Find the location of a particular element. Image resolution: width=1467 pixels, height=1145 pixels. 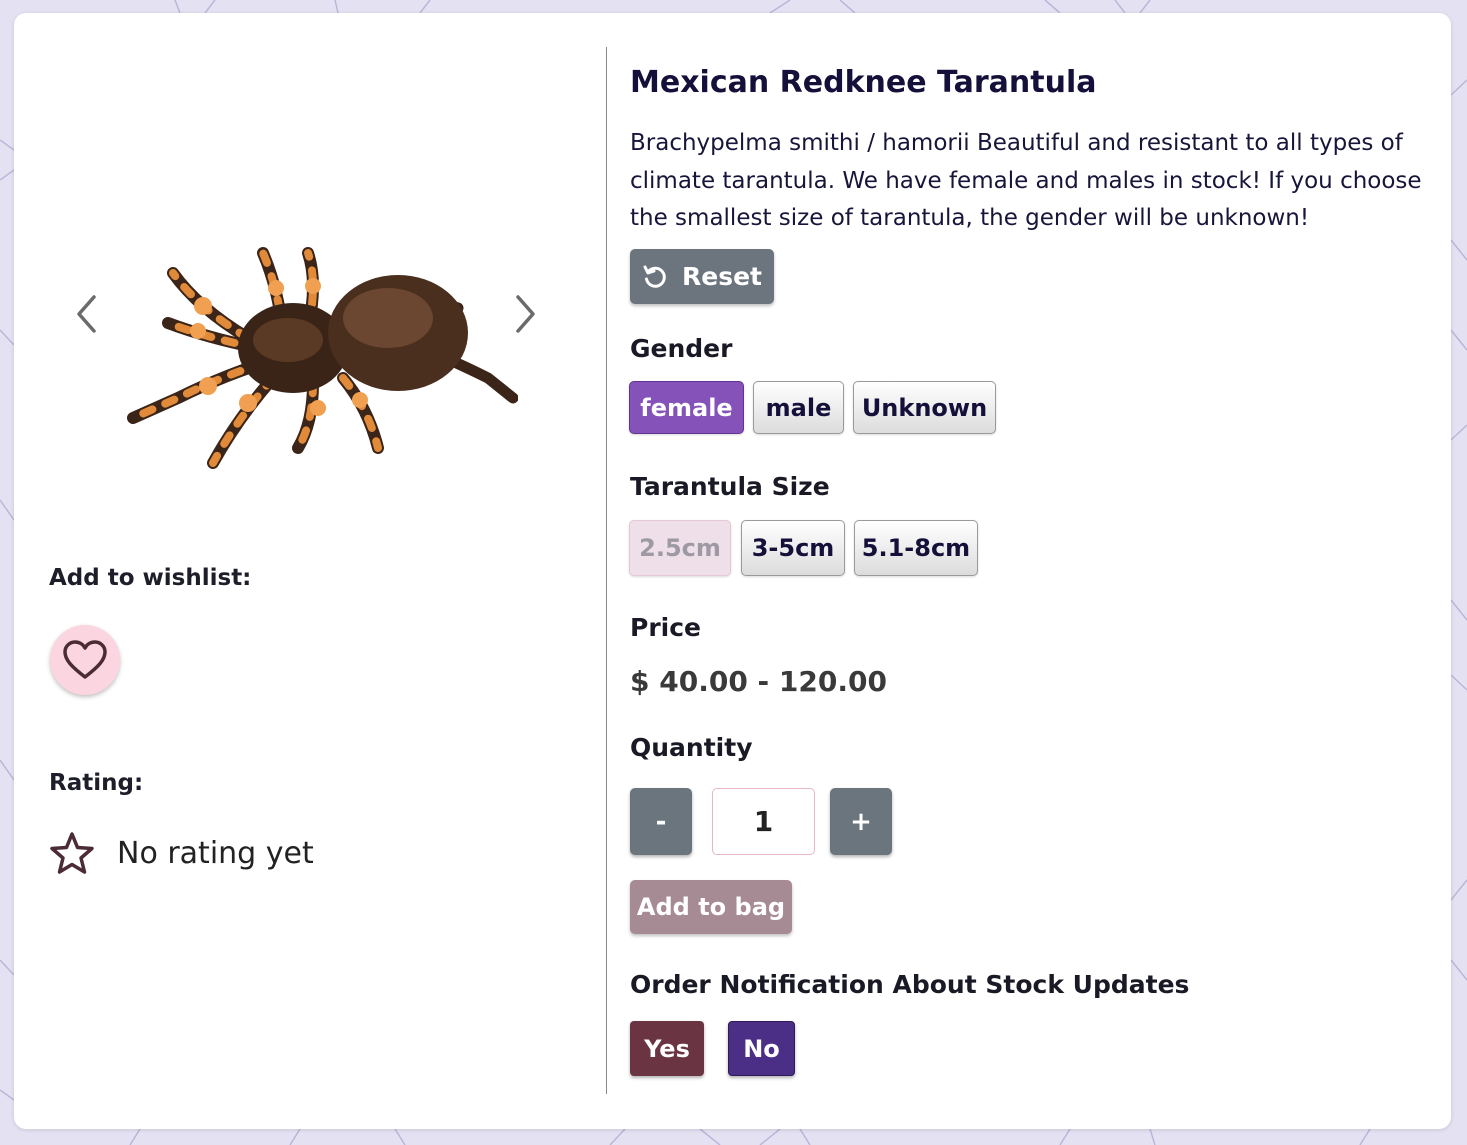

quantity-label: Quantity is located at coordinates (691, 747).